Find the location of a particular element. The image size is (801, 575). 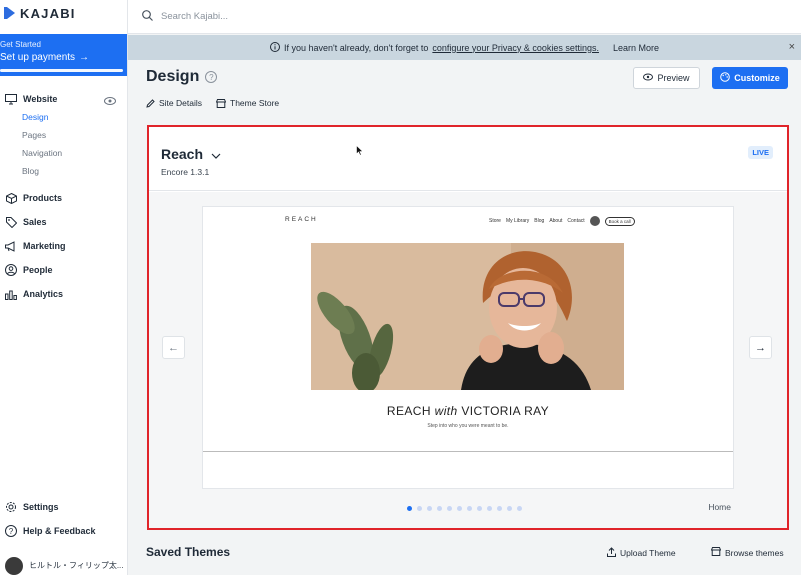

customize-button: Customize is located at coordinates (750, 78).